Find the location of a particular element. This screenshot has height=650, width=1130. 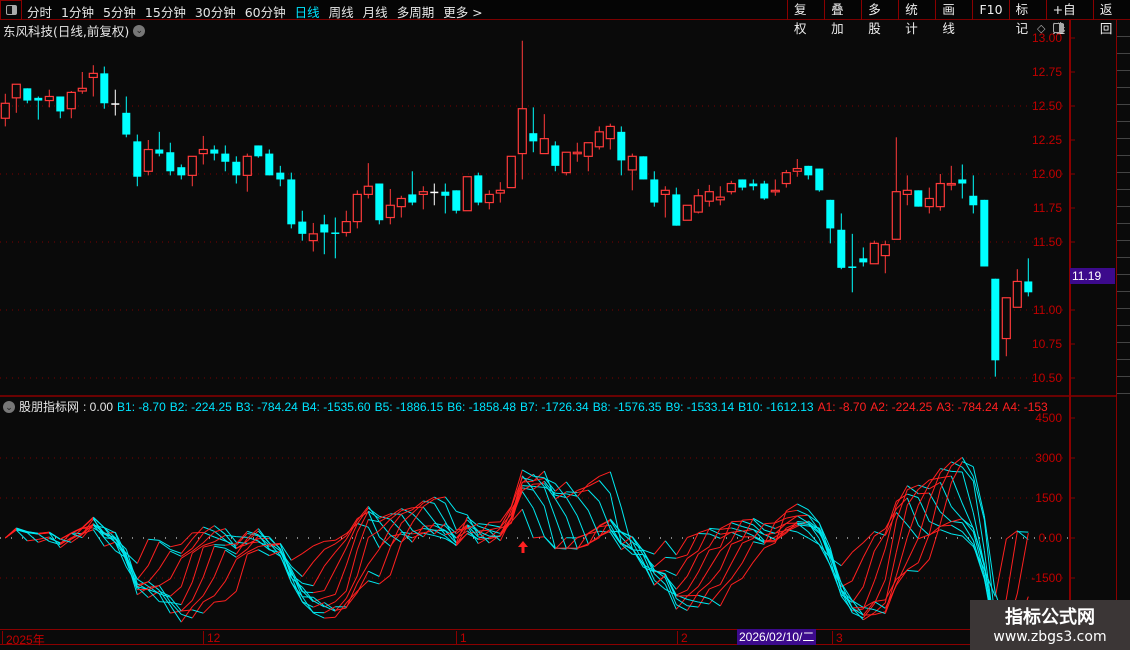

indicator-b9-value: B9: -1533.14 is located at coordinates (700, 406).